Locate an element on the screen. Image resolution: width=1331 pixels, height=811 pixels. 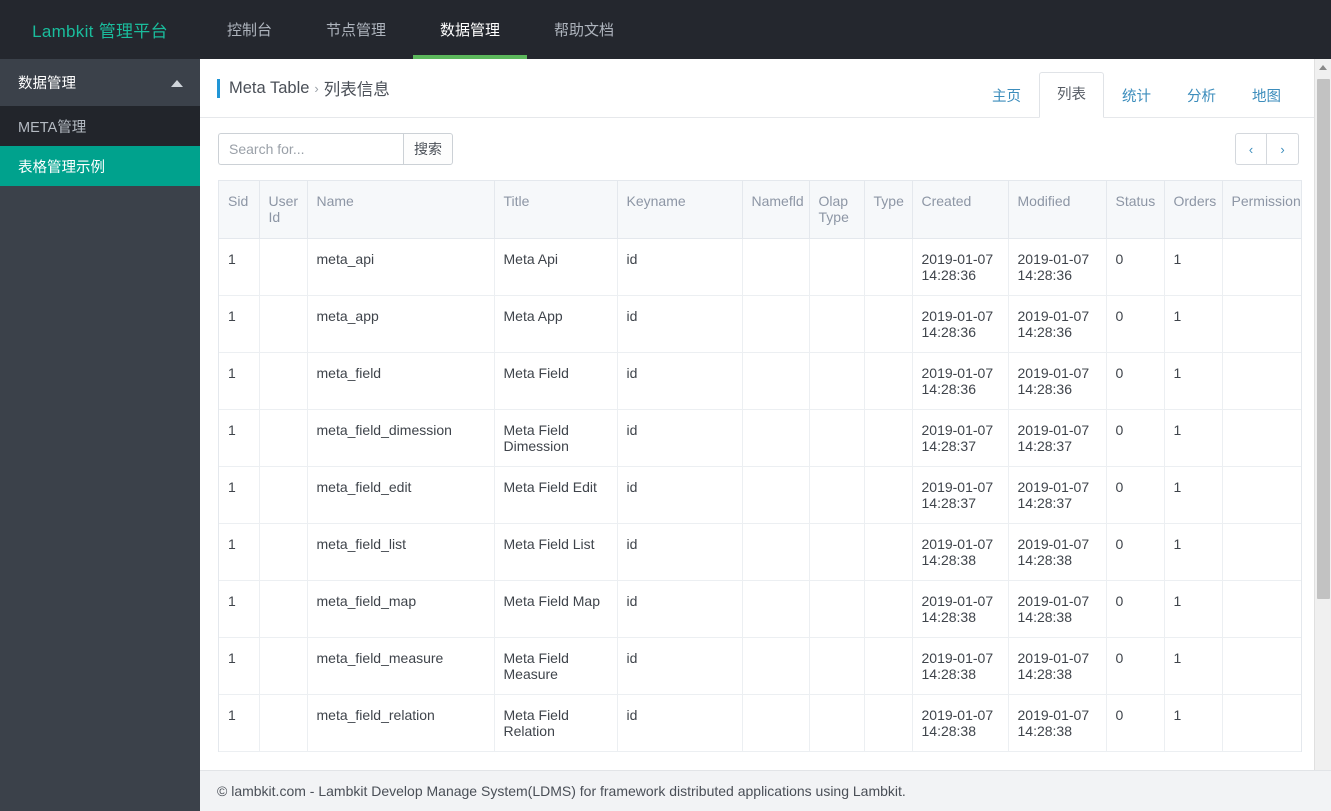
cell-modified-time: 14:28:37 is located at coordinates (1045, 445).